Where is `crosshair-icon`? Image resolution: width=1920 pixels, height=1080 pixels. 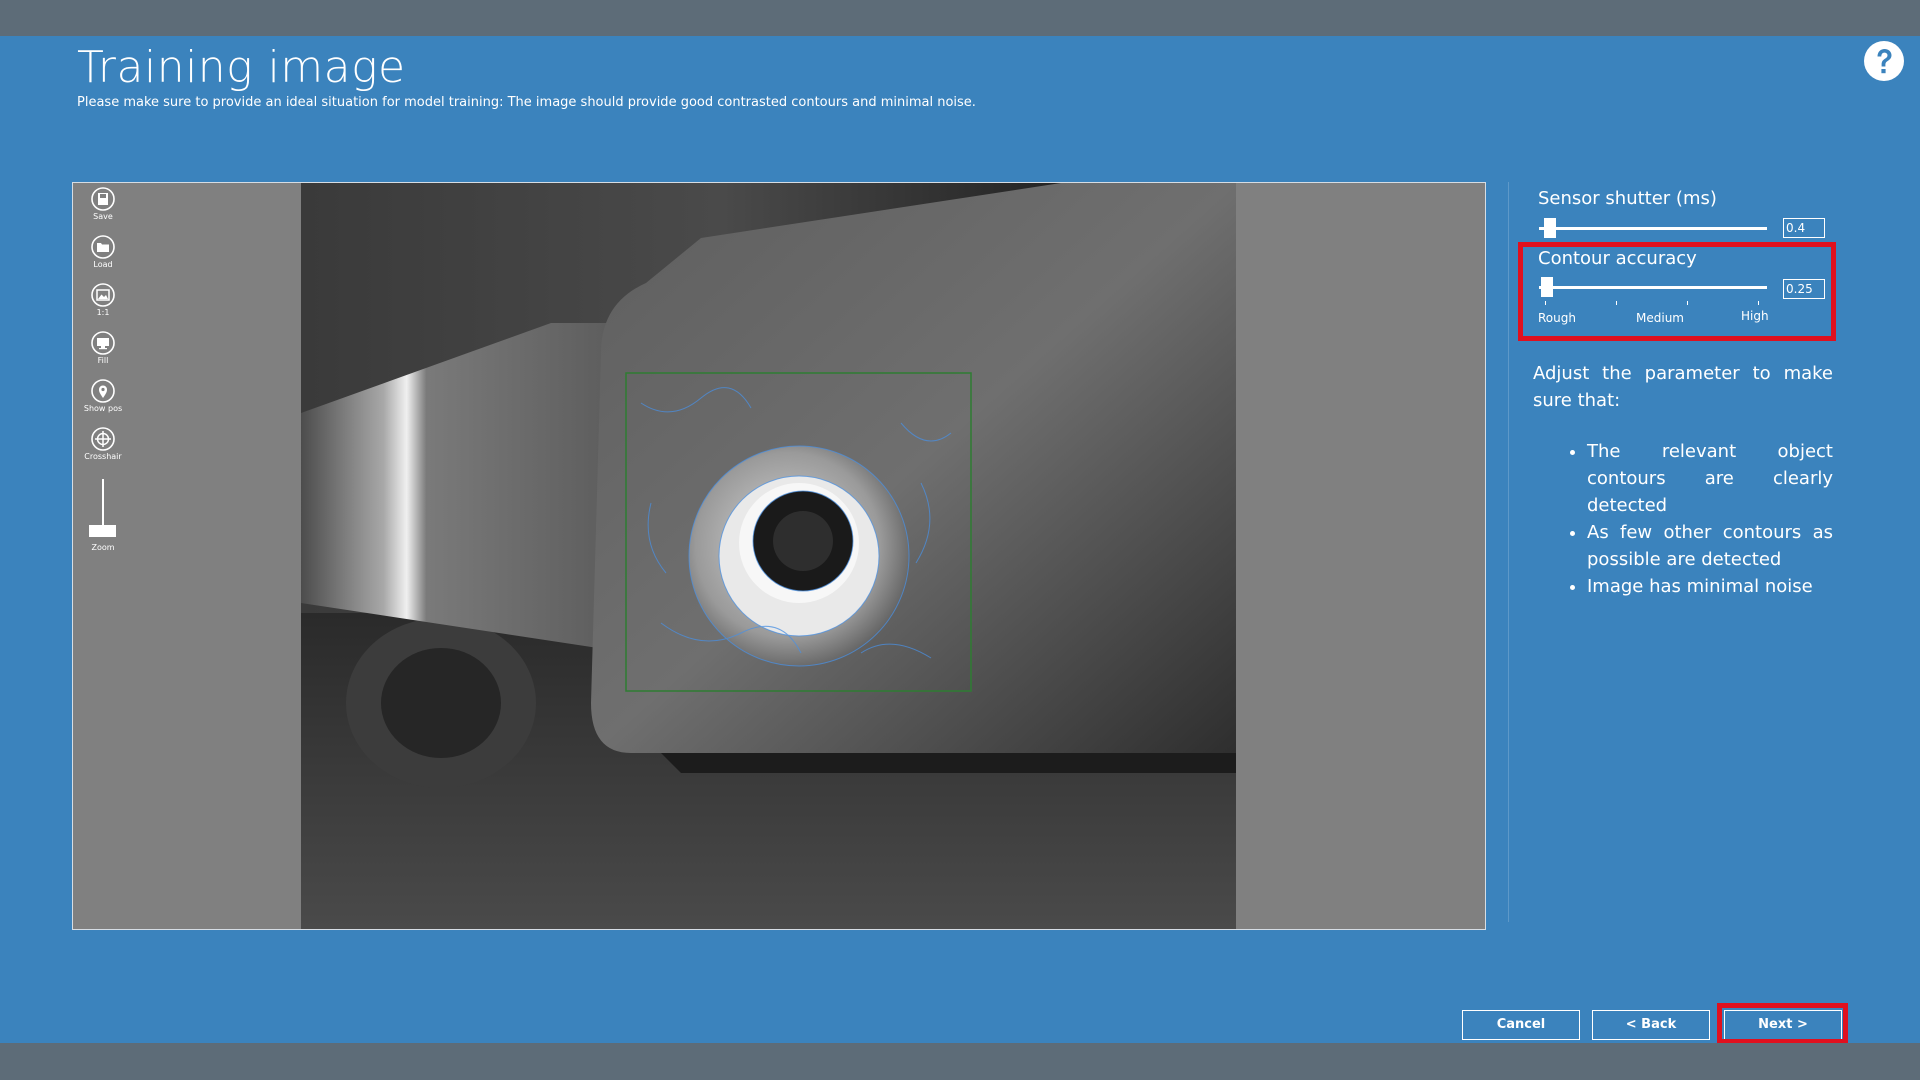 crosshair-icon is located at coordinates (103, 439).